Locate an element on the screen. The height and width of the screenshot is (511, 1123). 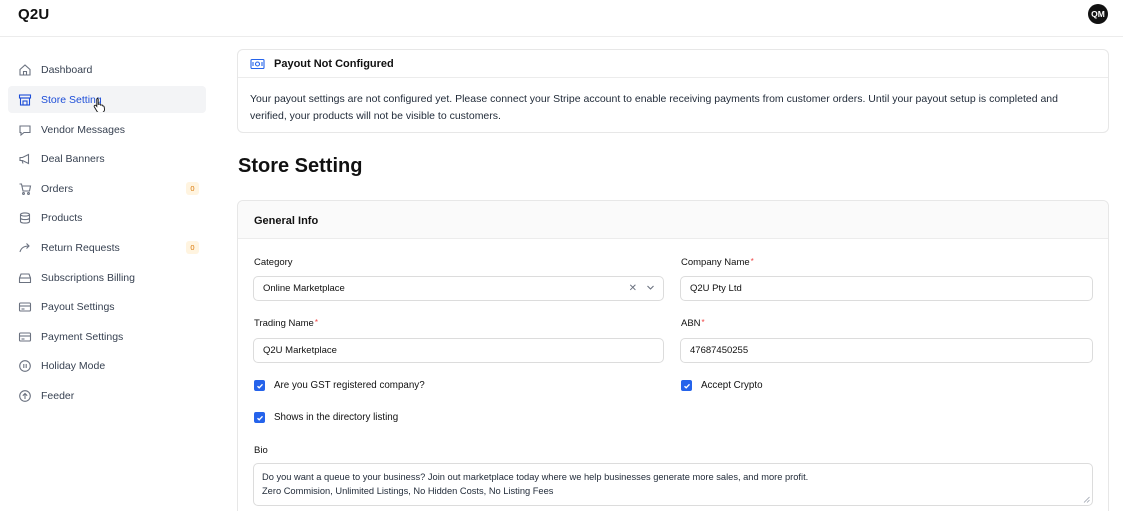
trading-name-field: Q2U Marketplace is located at coordinates (458, 350).